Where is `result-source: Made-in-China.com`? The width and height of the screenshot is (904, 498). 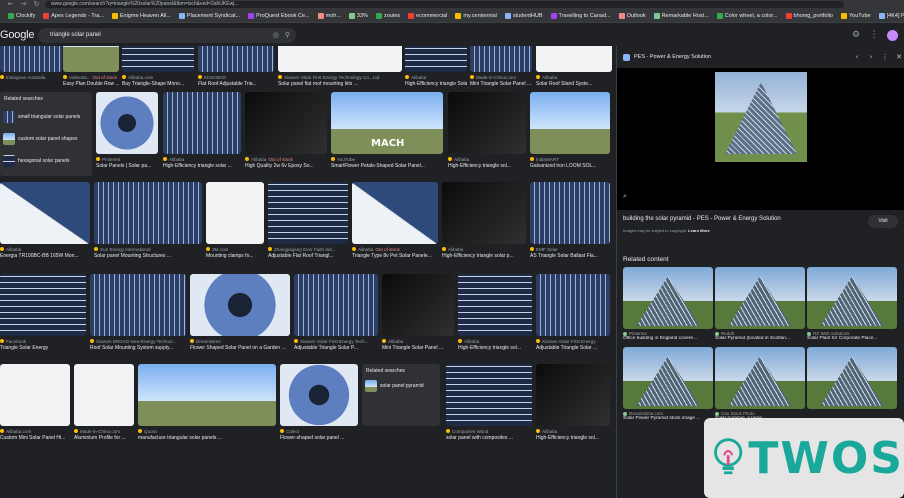
result-source: Made-in-China.com is located at coordinates (104, 431).